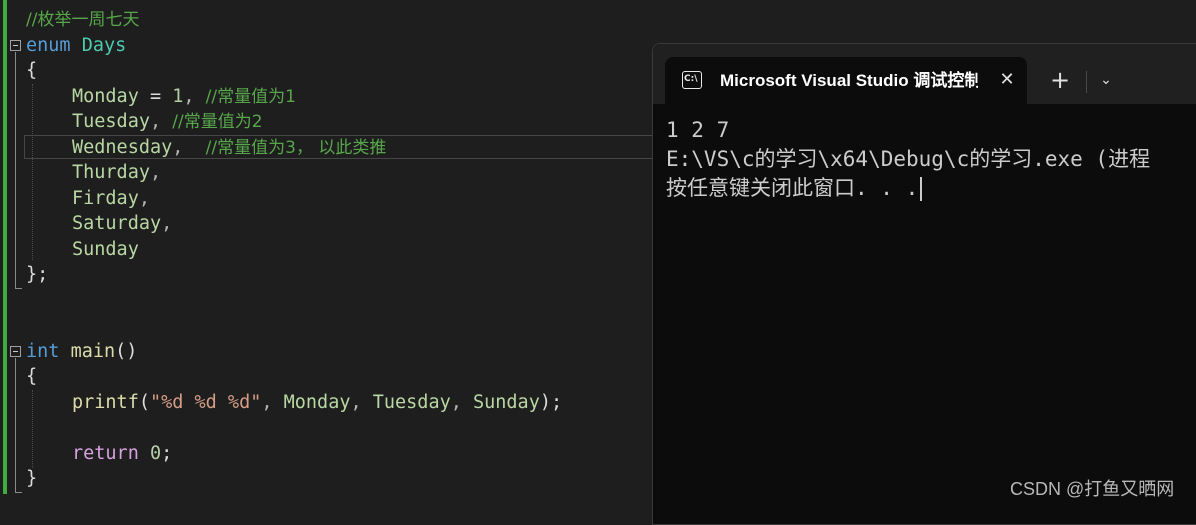 This screenshot has width=1196, height=525. What do you see at coordinates (5, 247) in the screenshot?
I see `change-indicator-bar` at bounding box center [5, 247].